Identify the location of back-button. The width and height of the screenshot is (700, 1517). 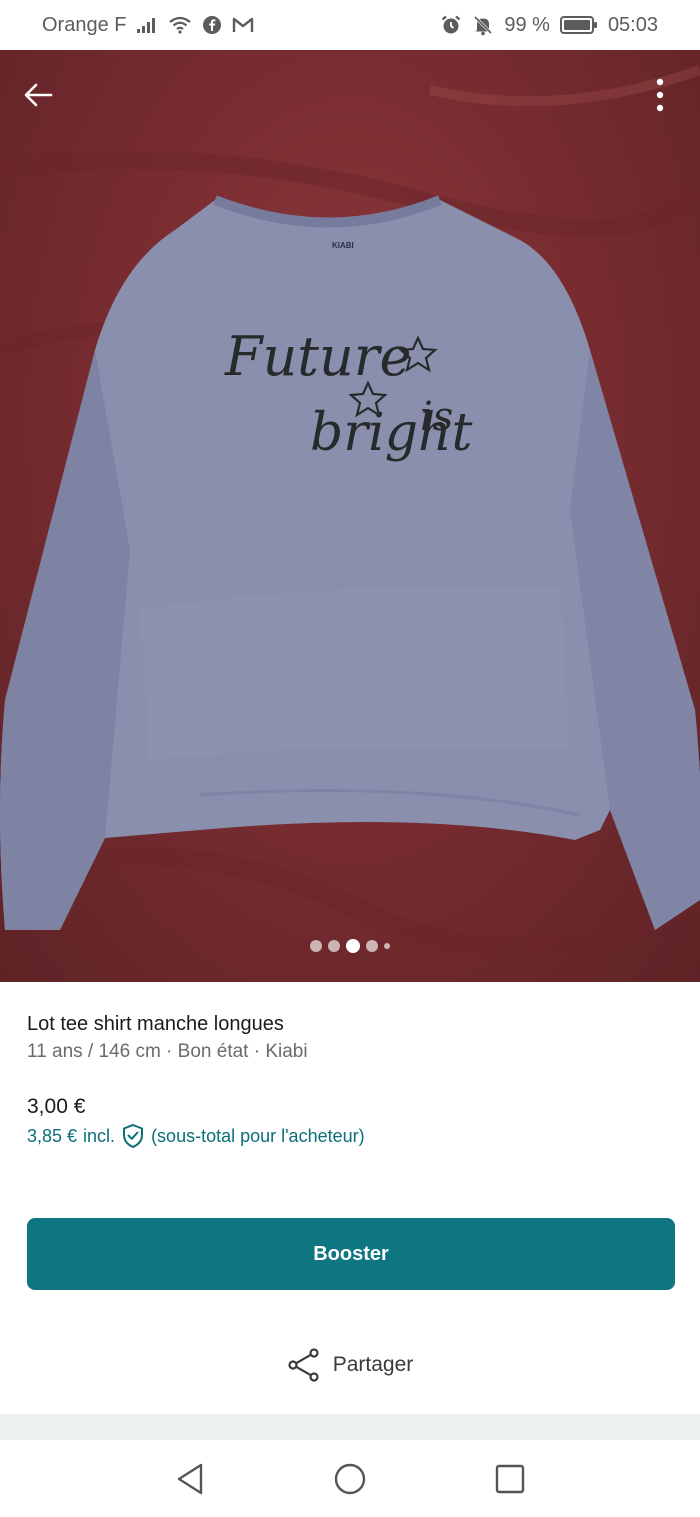
(38, 95).